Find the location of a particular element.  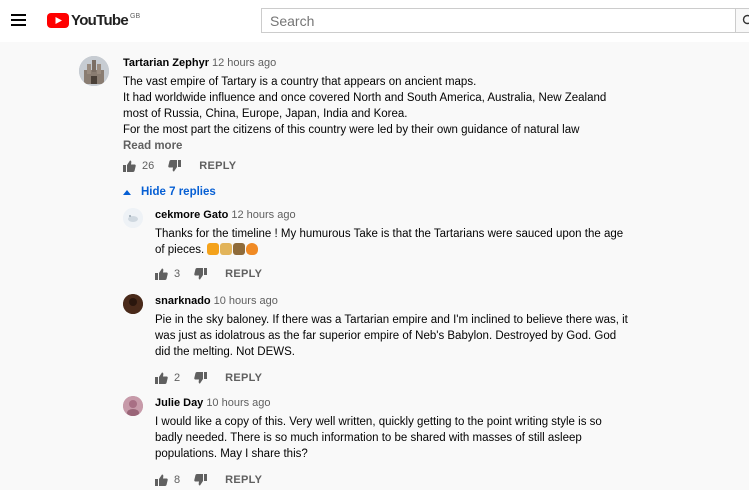

comment-author: Julie Day is located at coordinates (179, 403).